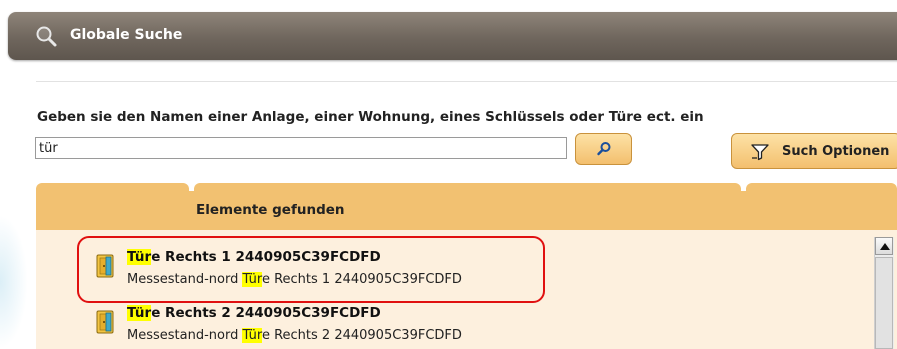  Describe the element at coordinates (836, 151) in the screenshot. I see `search-options-label: Such Optionen` at that location.